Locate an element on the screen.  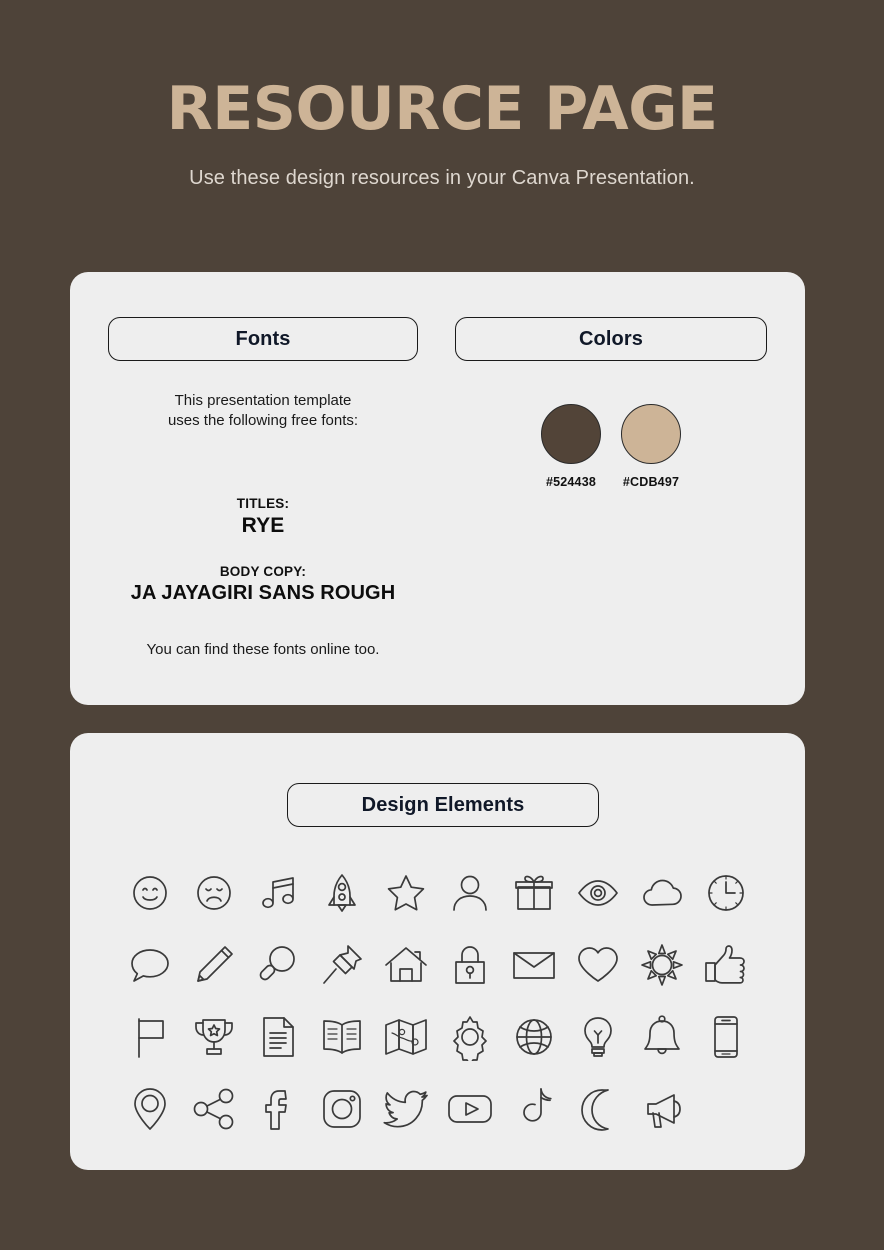
eye-icon is located at coordinates (598, 893).